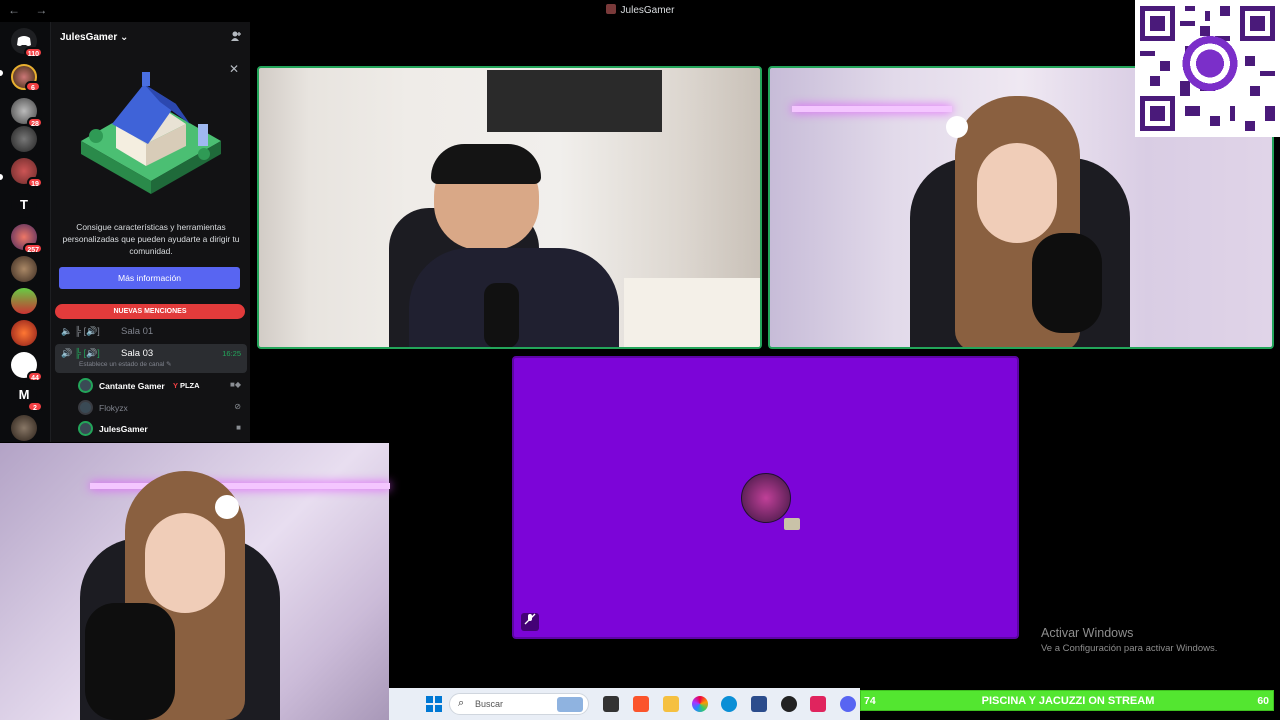 The width and height of the screenshot is (1280, 720). I want to click on task-view-icon, so click(611, 704).